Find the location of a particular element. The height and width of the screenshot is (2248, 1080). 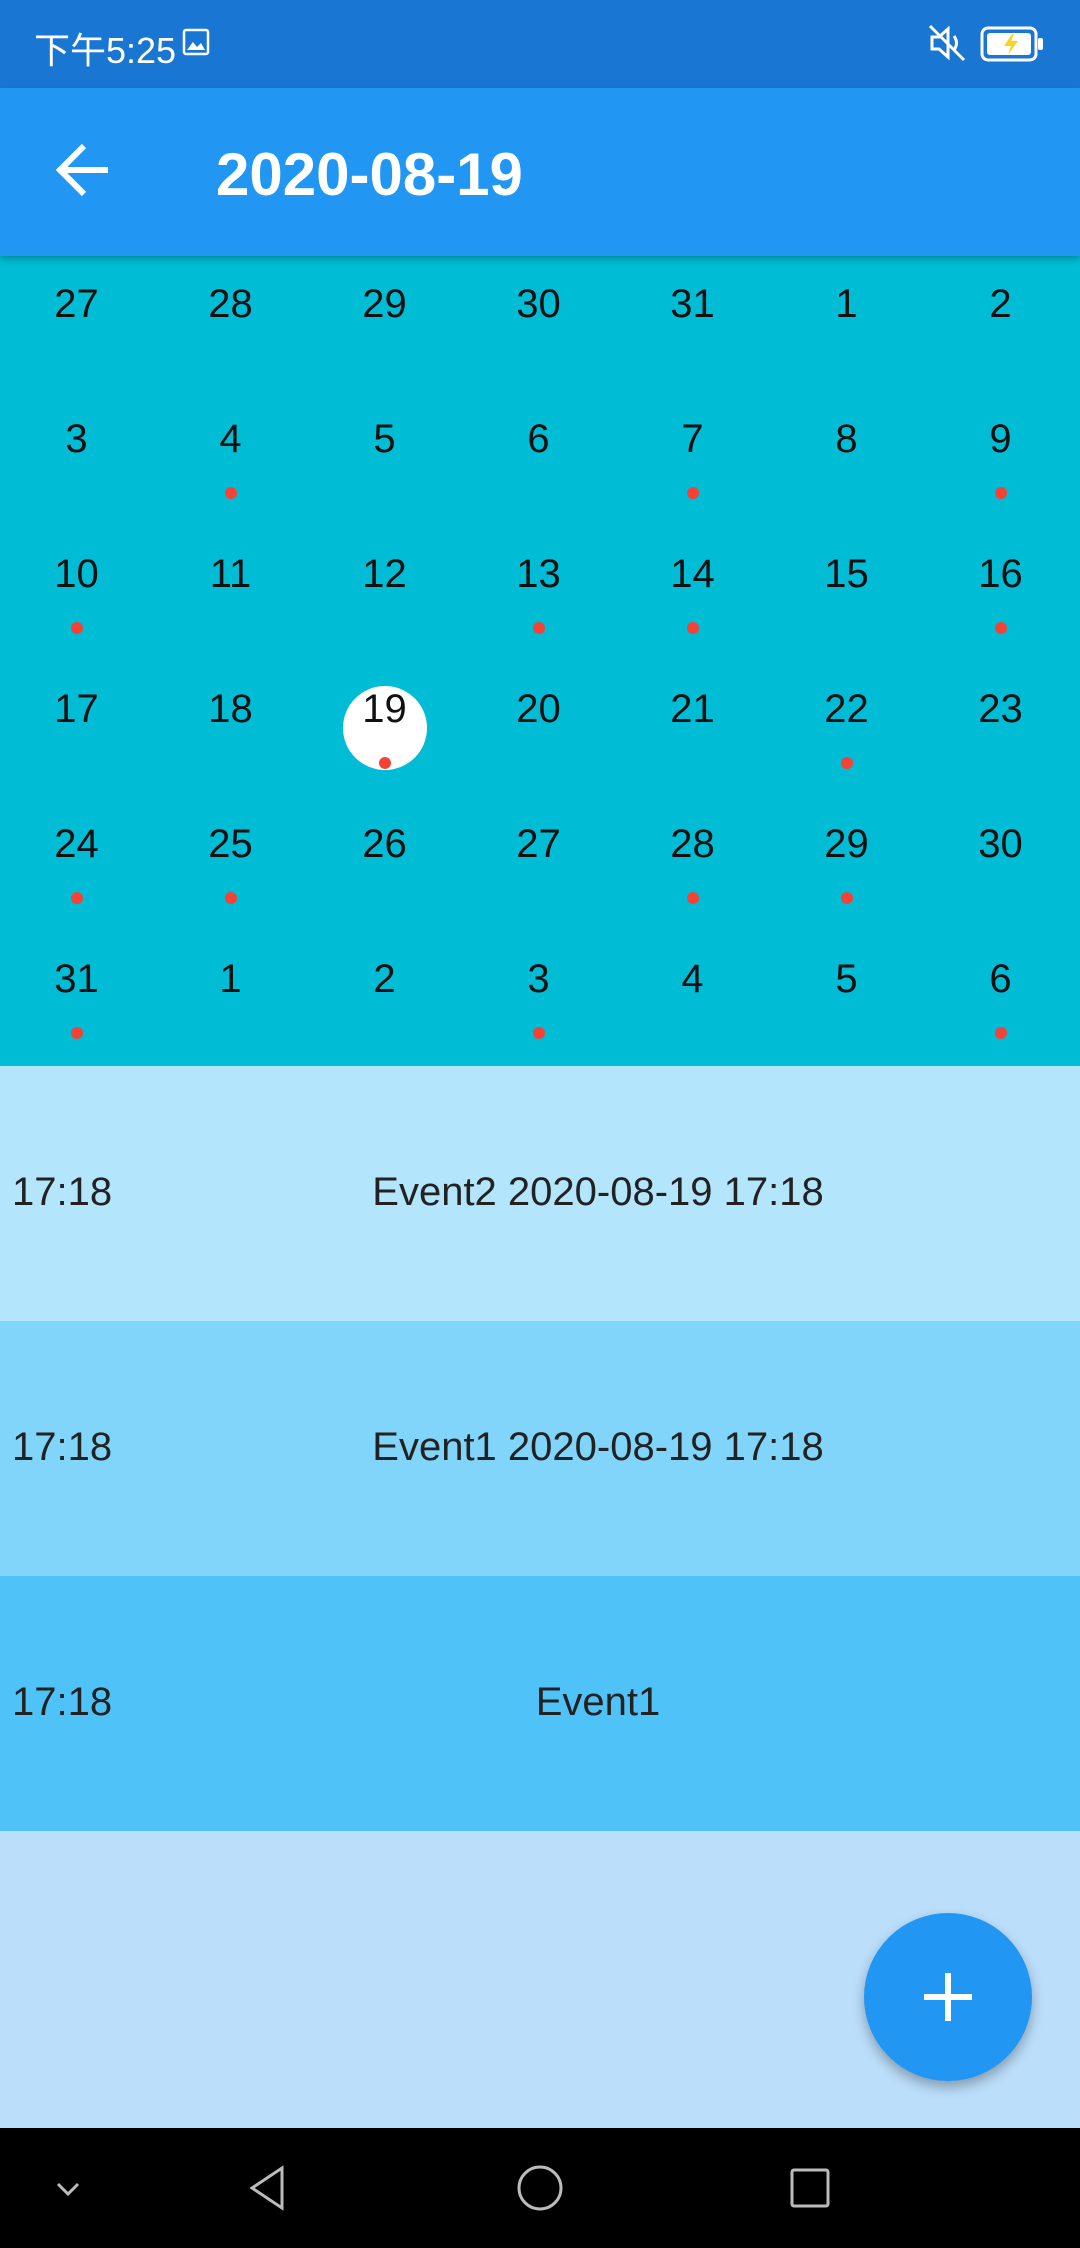

page-title: 2020-08-19 is located at coordinates (369, 174).